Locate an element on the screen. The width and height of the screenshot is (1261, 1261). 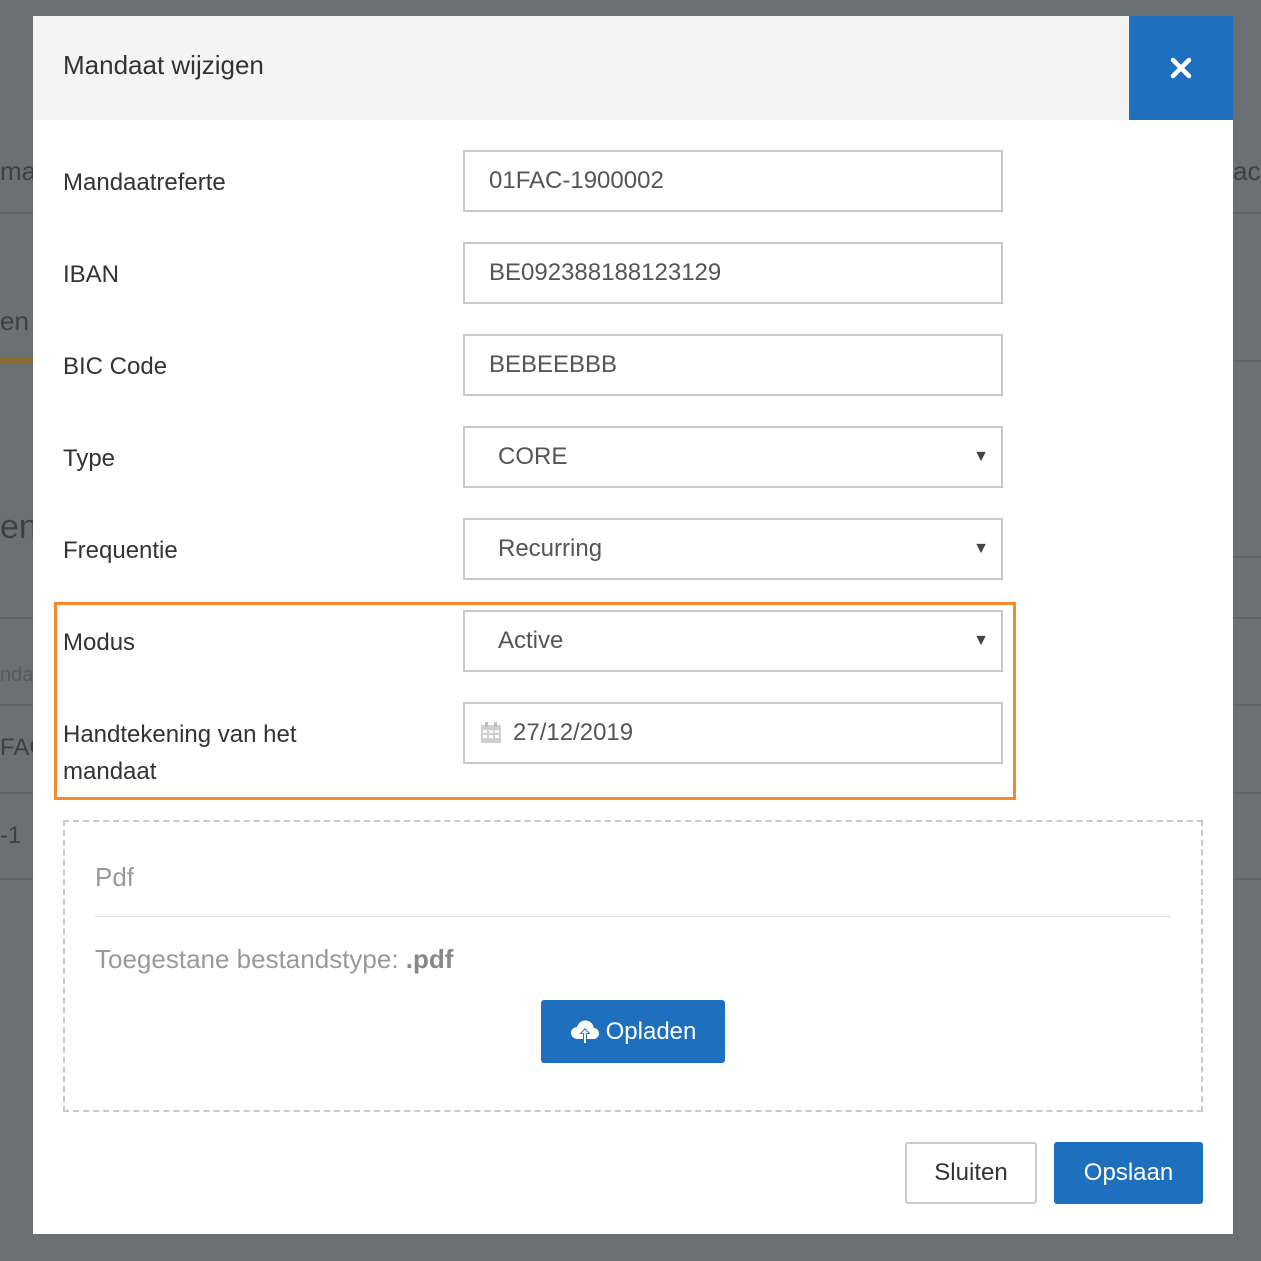
allowed-filetype-hint: Toegestane bestandstype: .pdf is located at coordinates (274, 959).